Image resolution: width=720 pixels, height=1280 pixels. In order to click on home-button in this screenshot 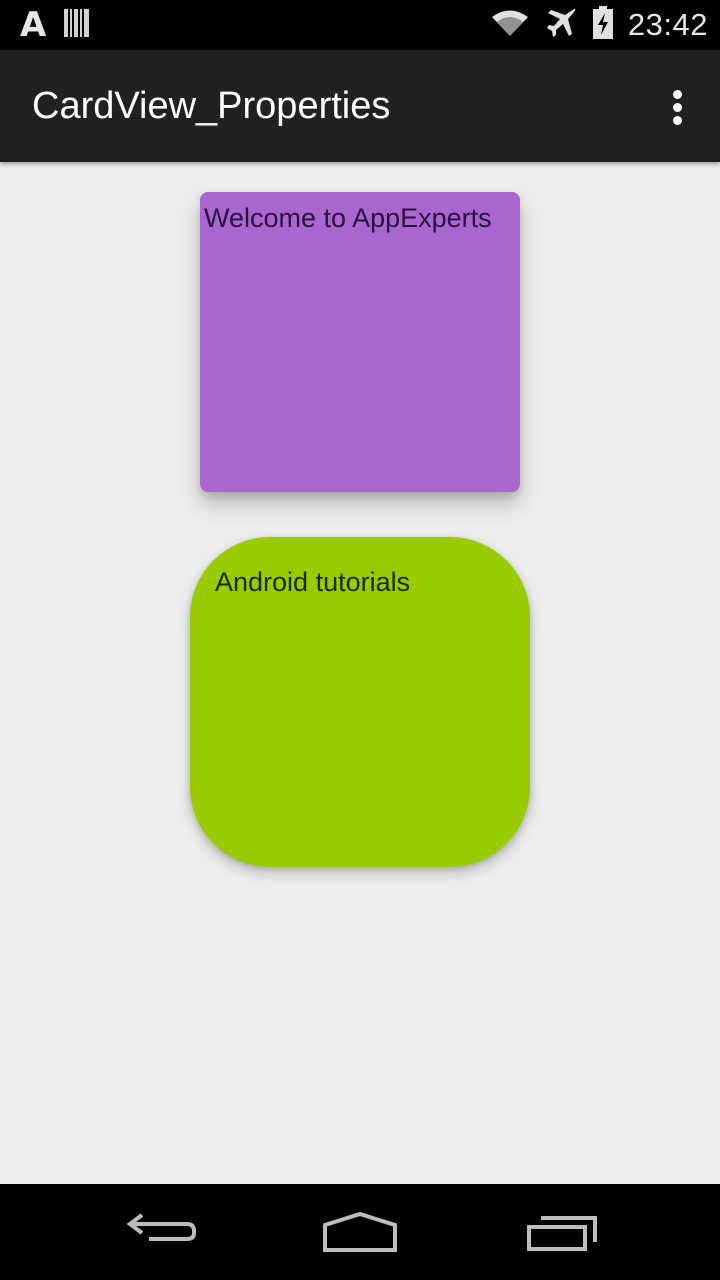, I will do `click(360, 1232)`.